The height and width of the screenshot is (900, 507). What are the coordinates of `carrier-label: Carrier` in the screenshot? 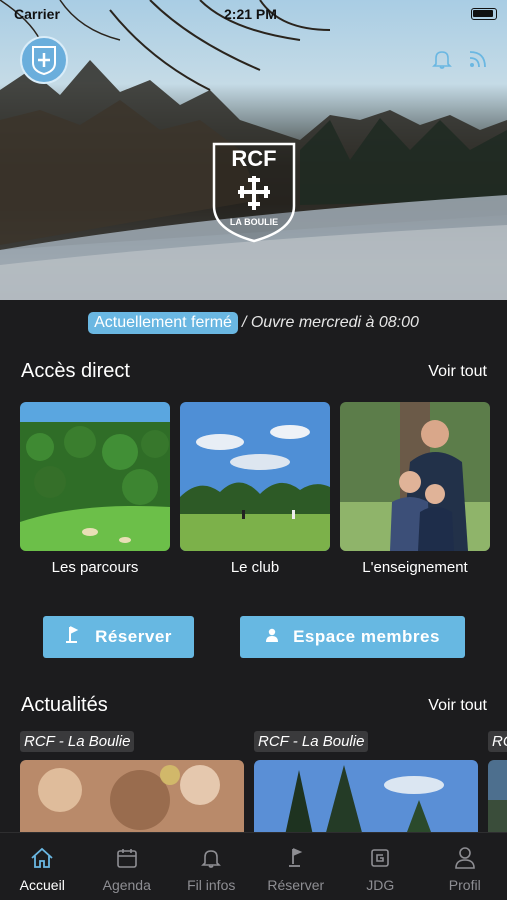 It's located at (37, 14).